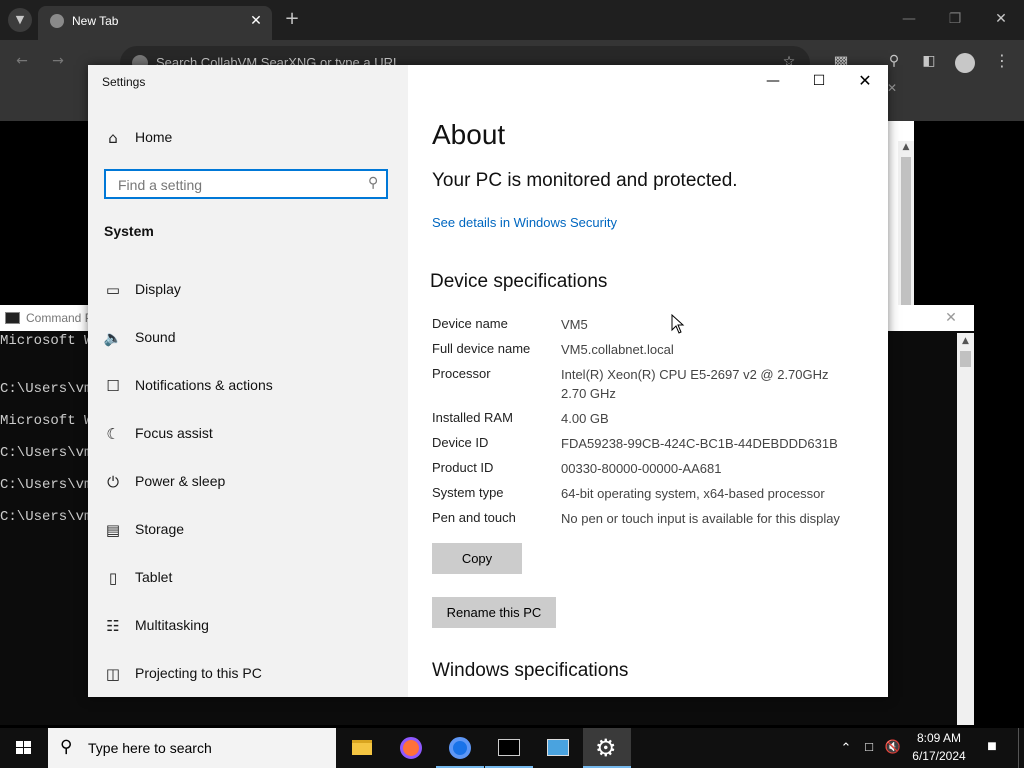 The width and height of the screenshot is (1024, 768). Describe the element at coordinates (113, 674) in the screenshot. I see `projector-icon: ◫` at that location.